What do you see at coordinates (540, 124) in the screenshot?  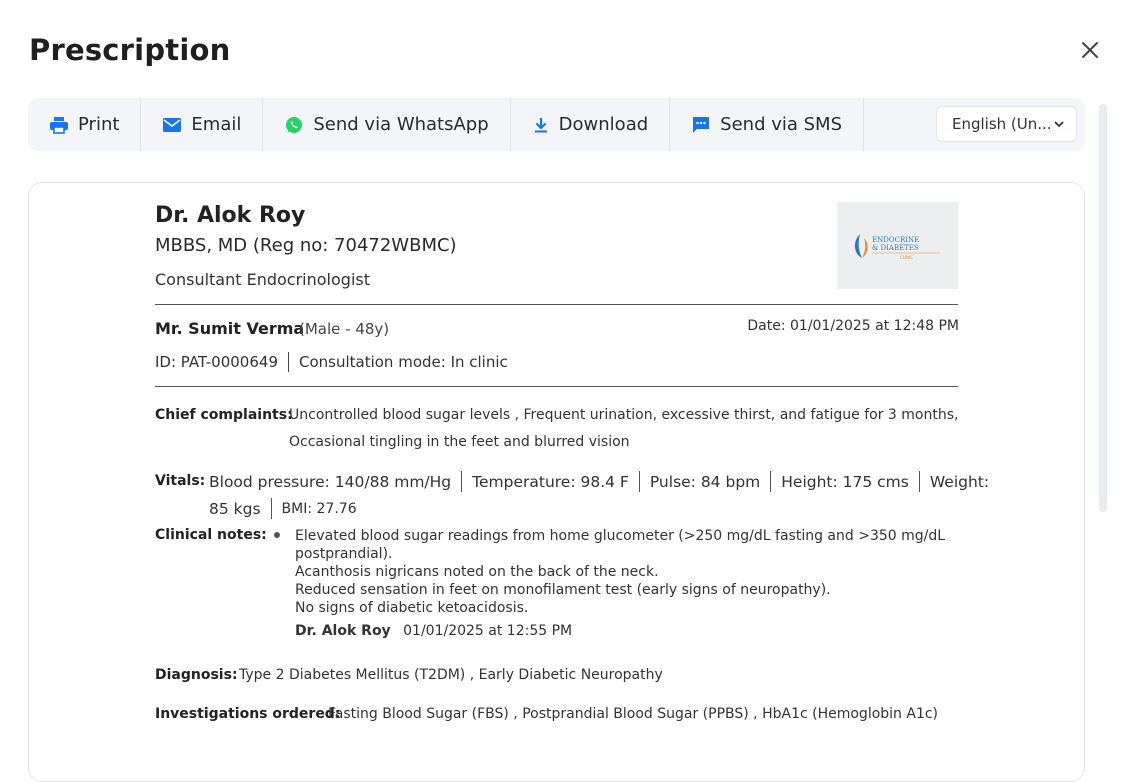 I see `download-icon` at bounding box center [540, 124].